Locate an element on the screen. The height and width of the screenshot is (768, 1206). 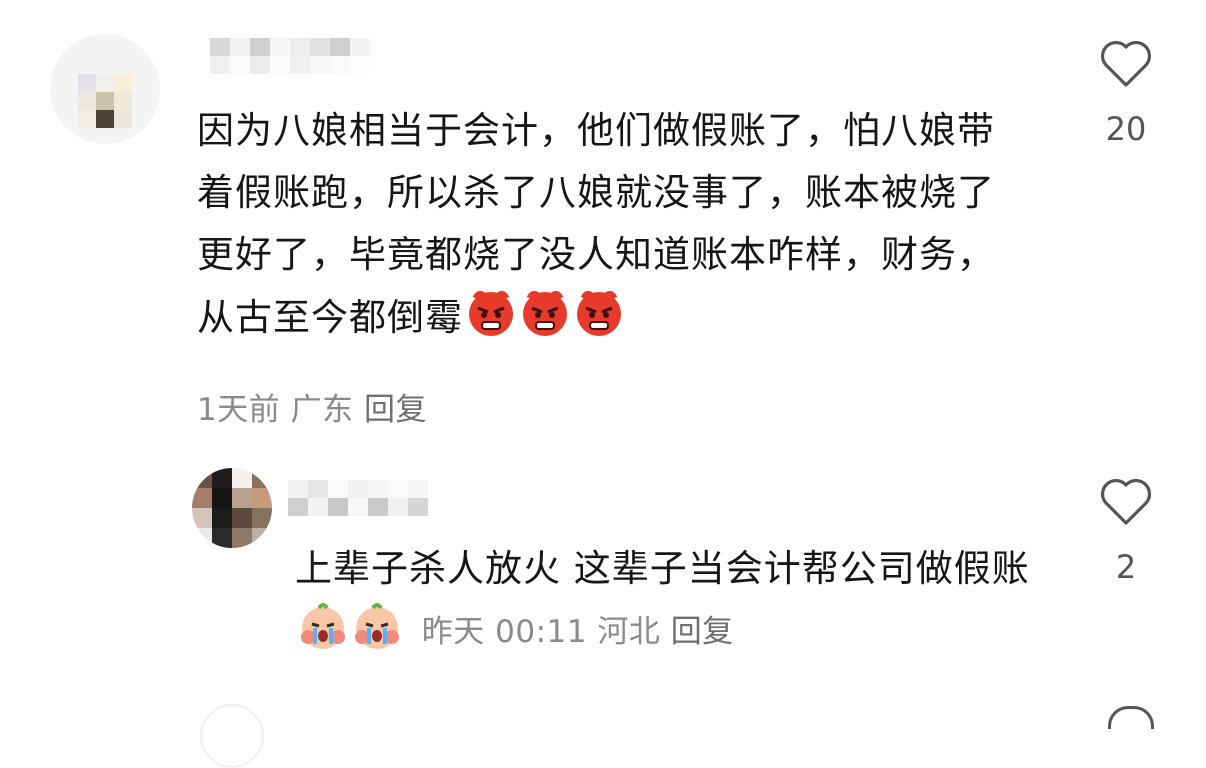
reply-time: 昨天 00:11 is located at coordinates (504, 632).